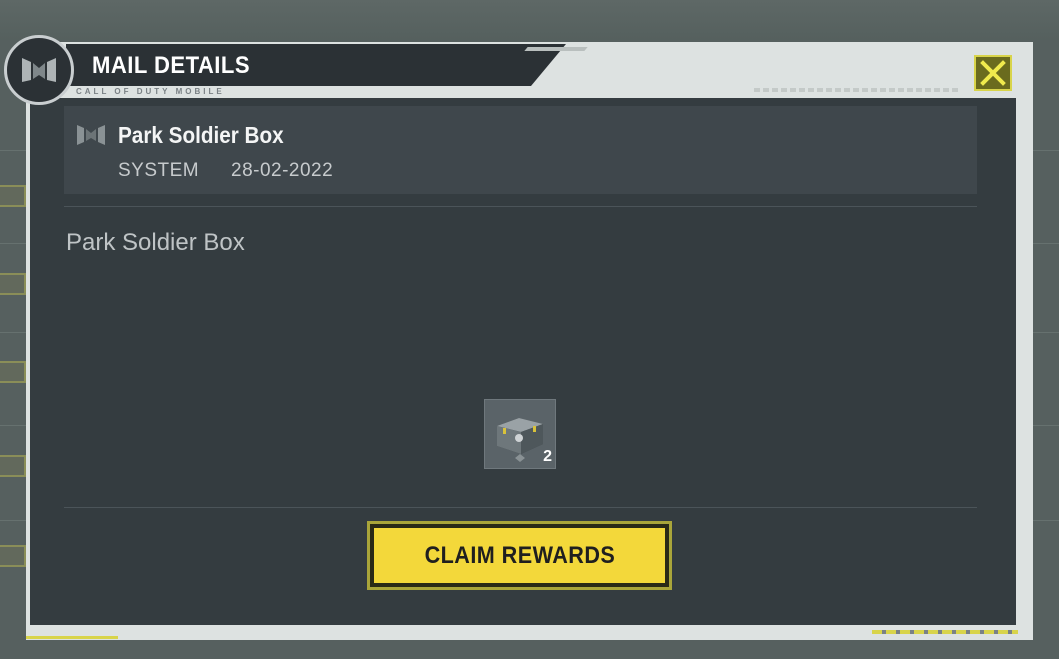  I want to click on close-button, so click(993, 73).